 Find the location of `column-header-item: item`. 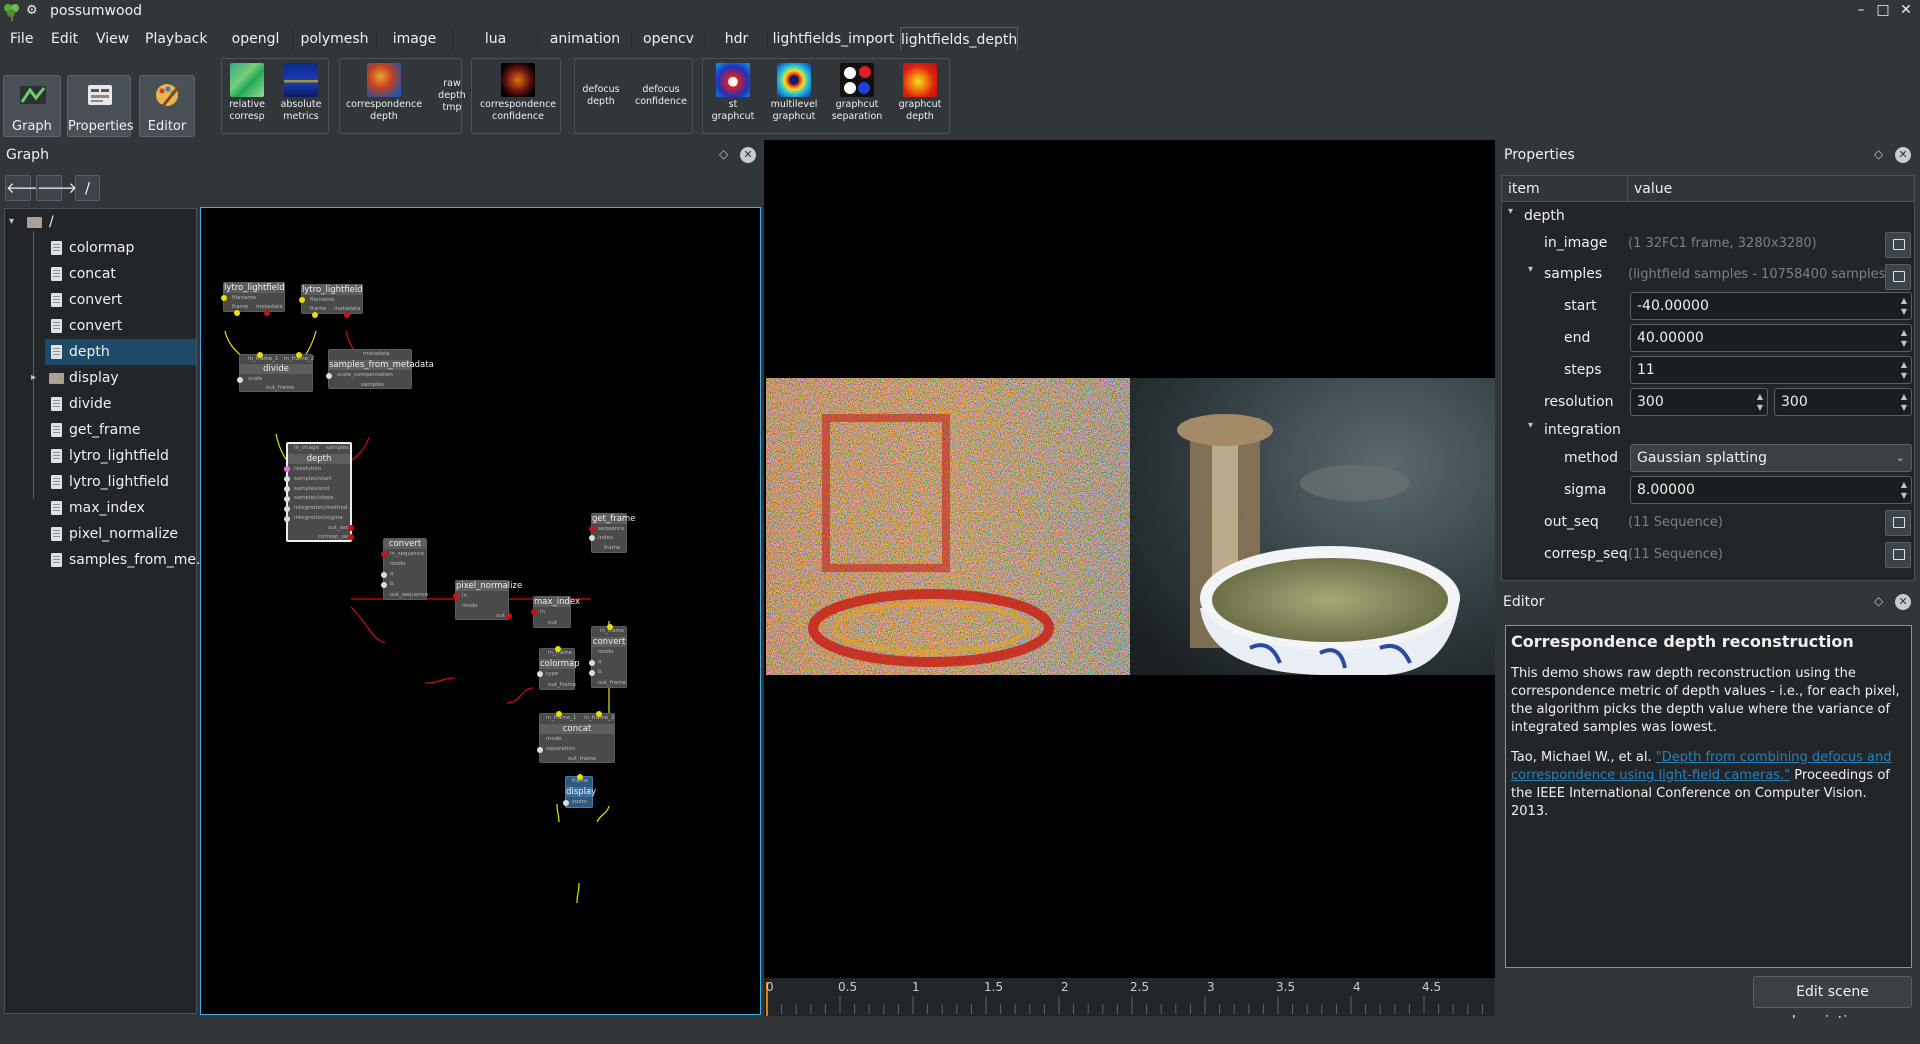

column-header-item: item is located at coordinates (1565, 189).